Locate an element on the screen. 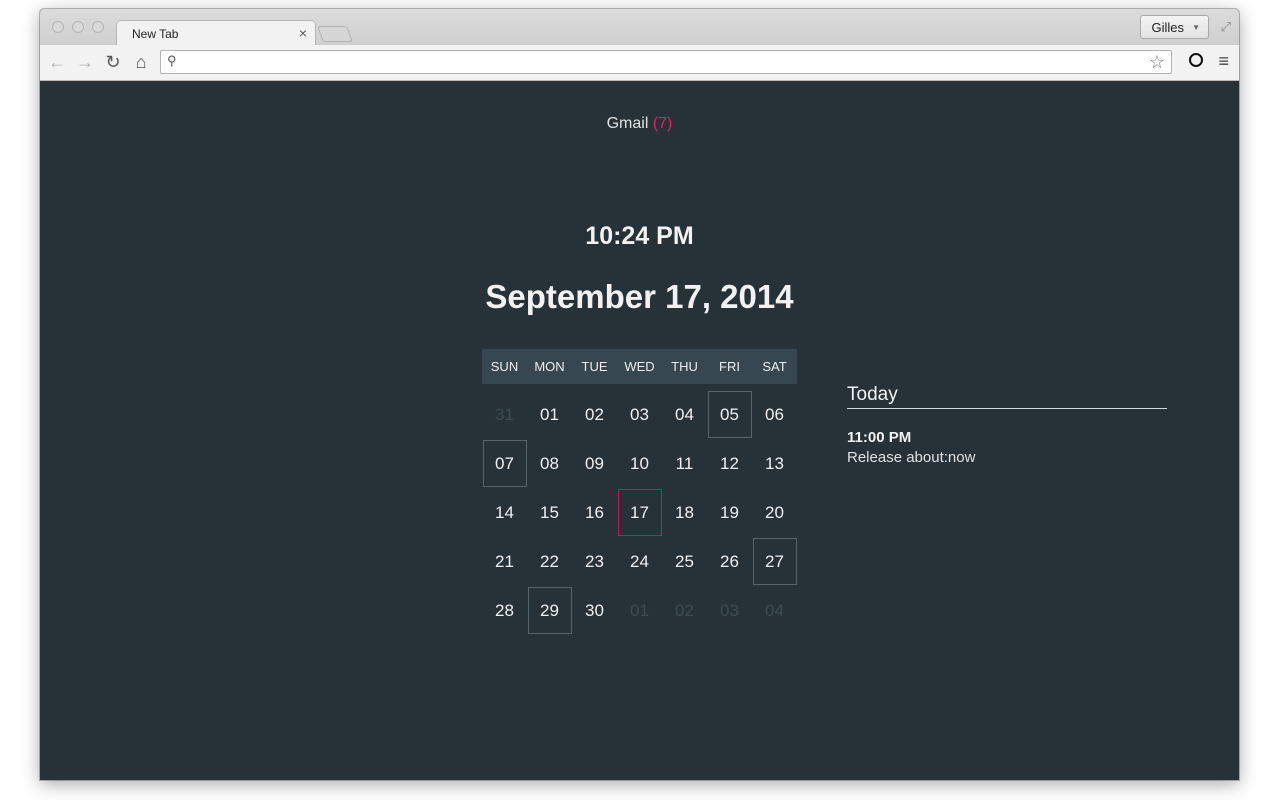 This screenshot has height=800, width=1280. calendar-day: 31 is located at coordinates (504, 414).